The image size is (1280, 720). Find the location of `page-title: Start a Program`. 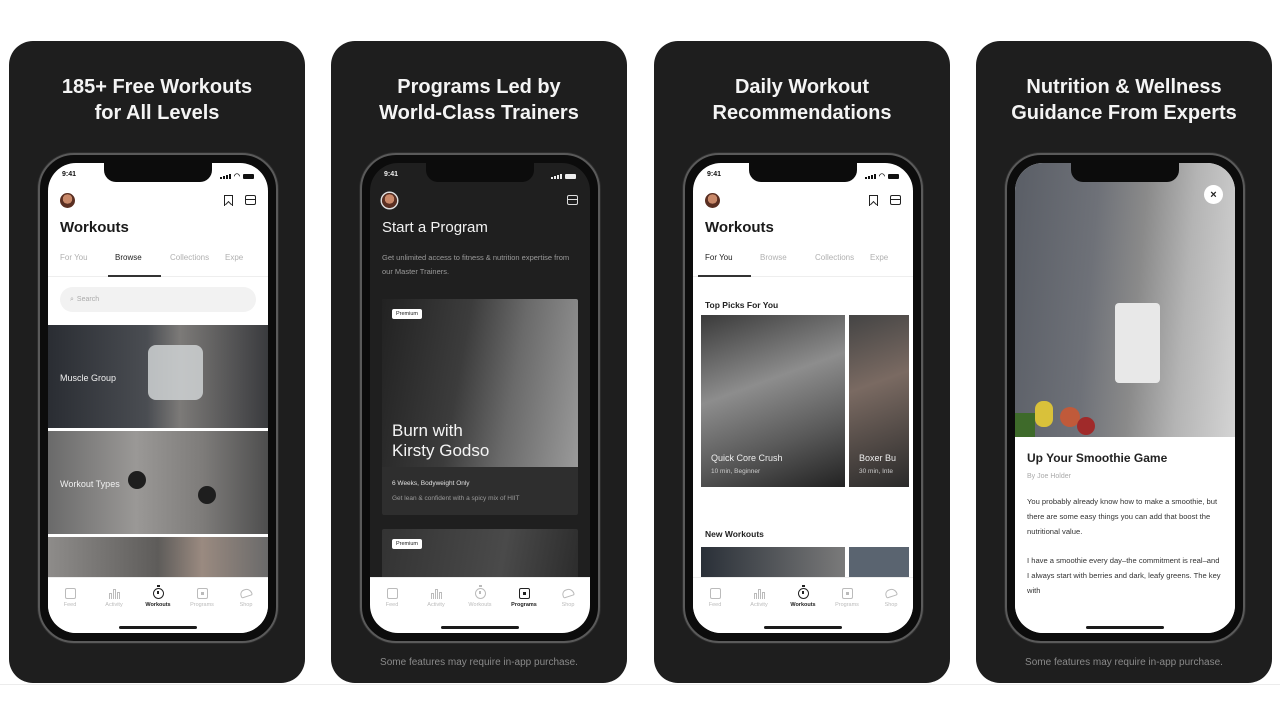

page-title: Start a Program is located at coordinates (435, 227).